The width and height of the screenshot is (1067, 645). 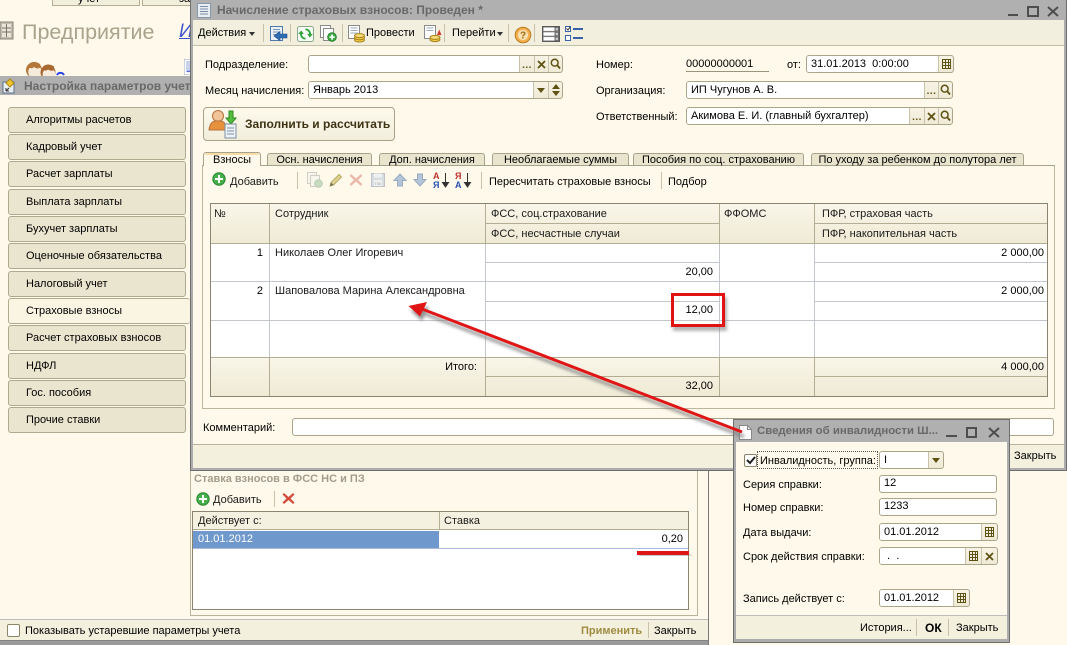 What do you see at coordinates (436, 184) in the screenshot?
I see `svg-text: Я` at bounding box center [436, 184].